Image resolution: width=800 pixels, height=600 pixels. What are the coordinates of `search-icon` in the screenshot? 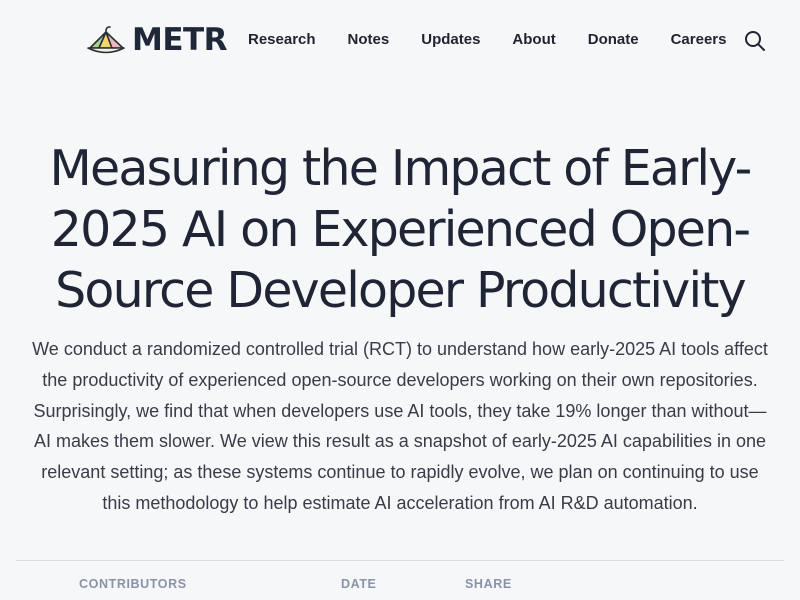 It's located at (755, 41).